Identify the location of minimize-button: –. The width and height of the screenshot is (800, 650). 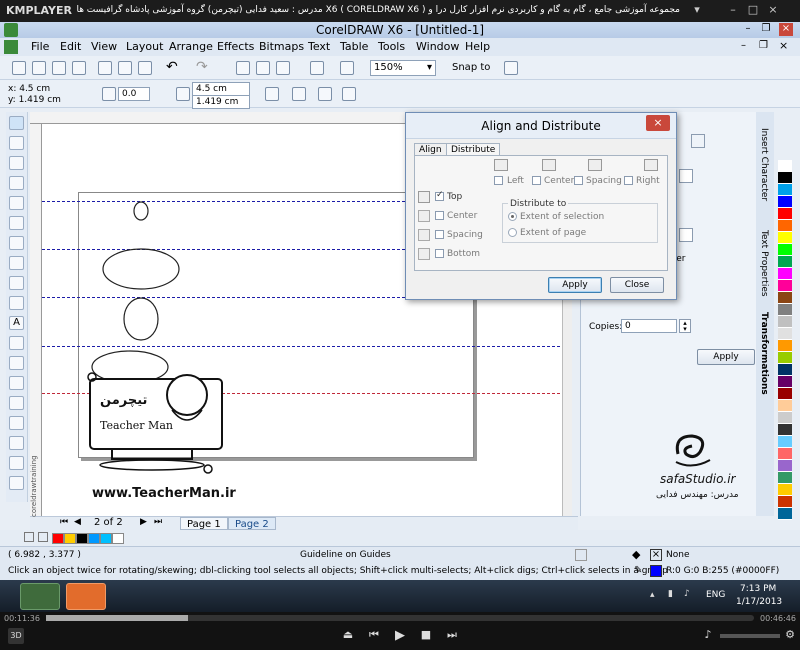
(748, 29).